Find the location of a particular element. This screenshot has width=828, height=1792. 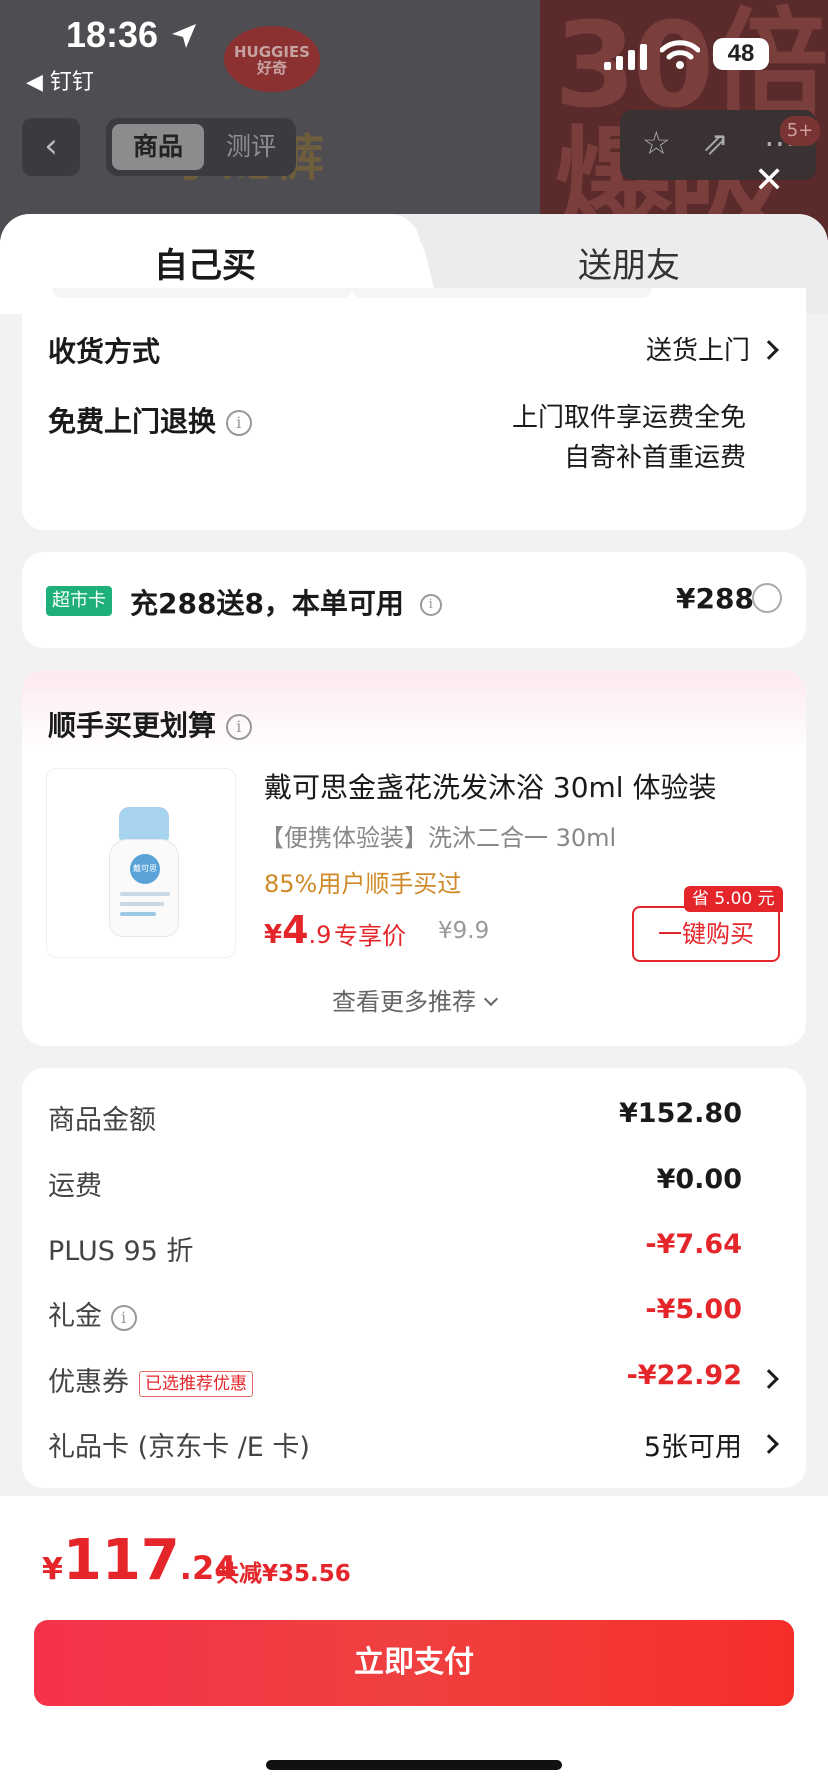

pay-now-button: 立即支付 is located at coordinates (414, 1663).